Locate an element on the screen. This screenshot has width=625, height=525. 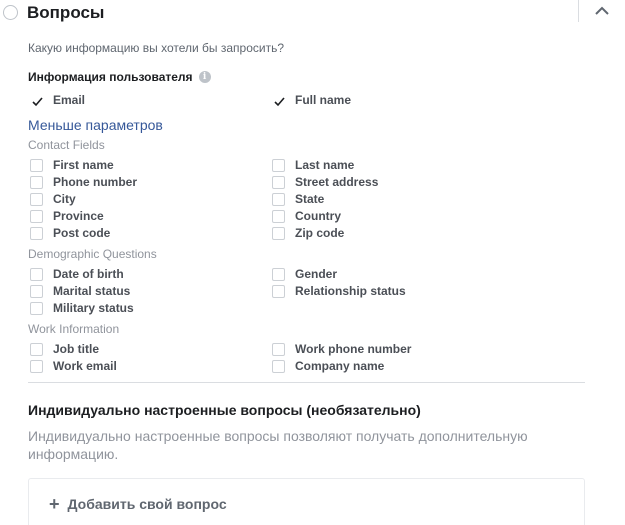
questions-subtitle: Какую информацию вы хотели бы запросить? is located at coordinates (156, 48).